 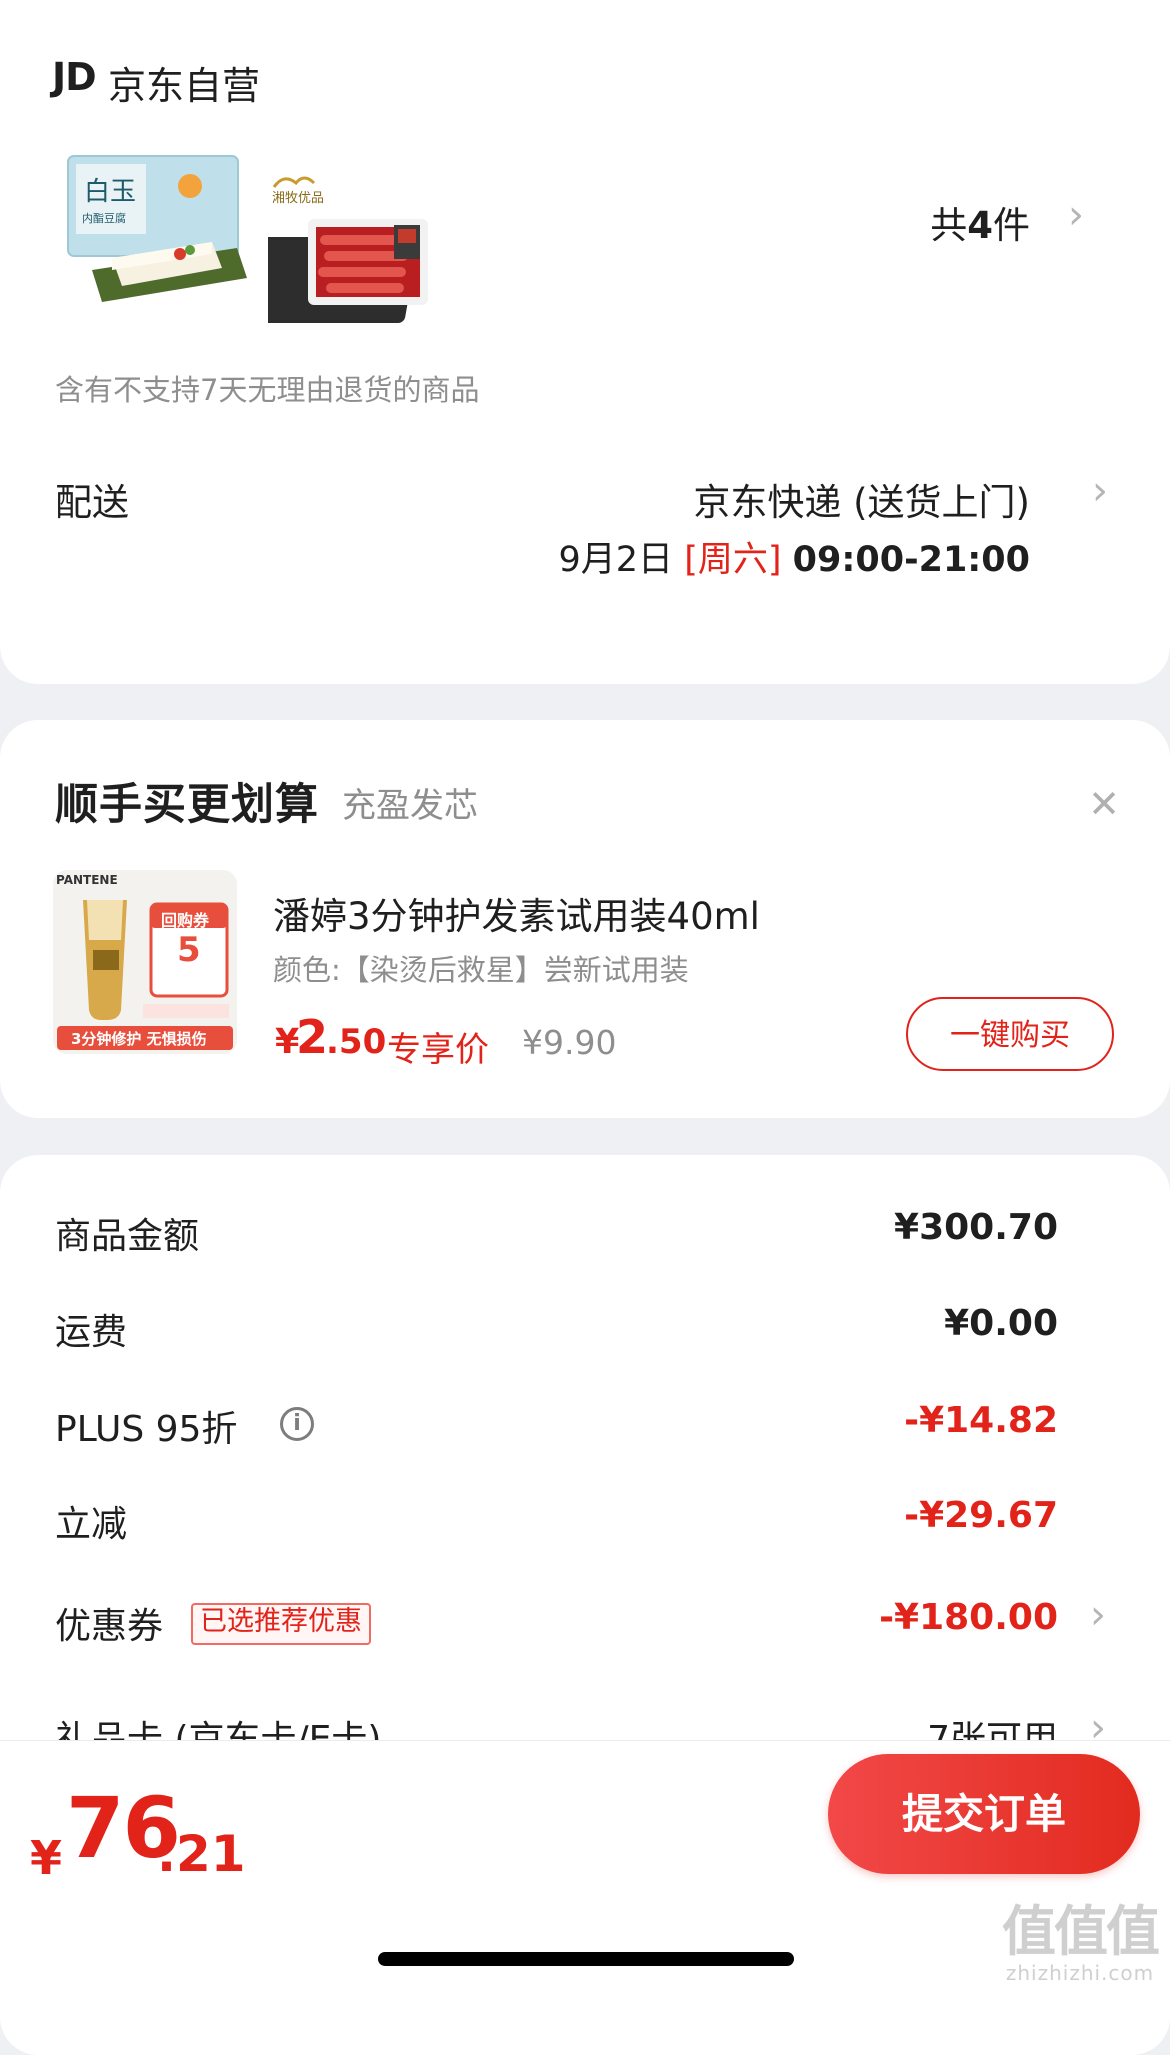 What do you see at coordinates (1081, 1931) in the screenshot?
I see `watermark-logo: 值值值` at bounding box center [1081, 1931].